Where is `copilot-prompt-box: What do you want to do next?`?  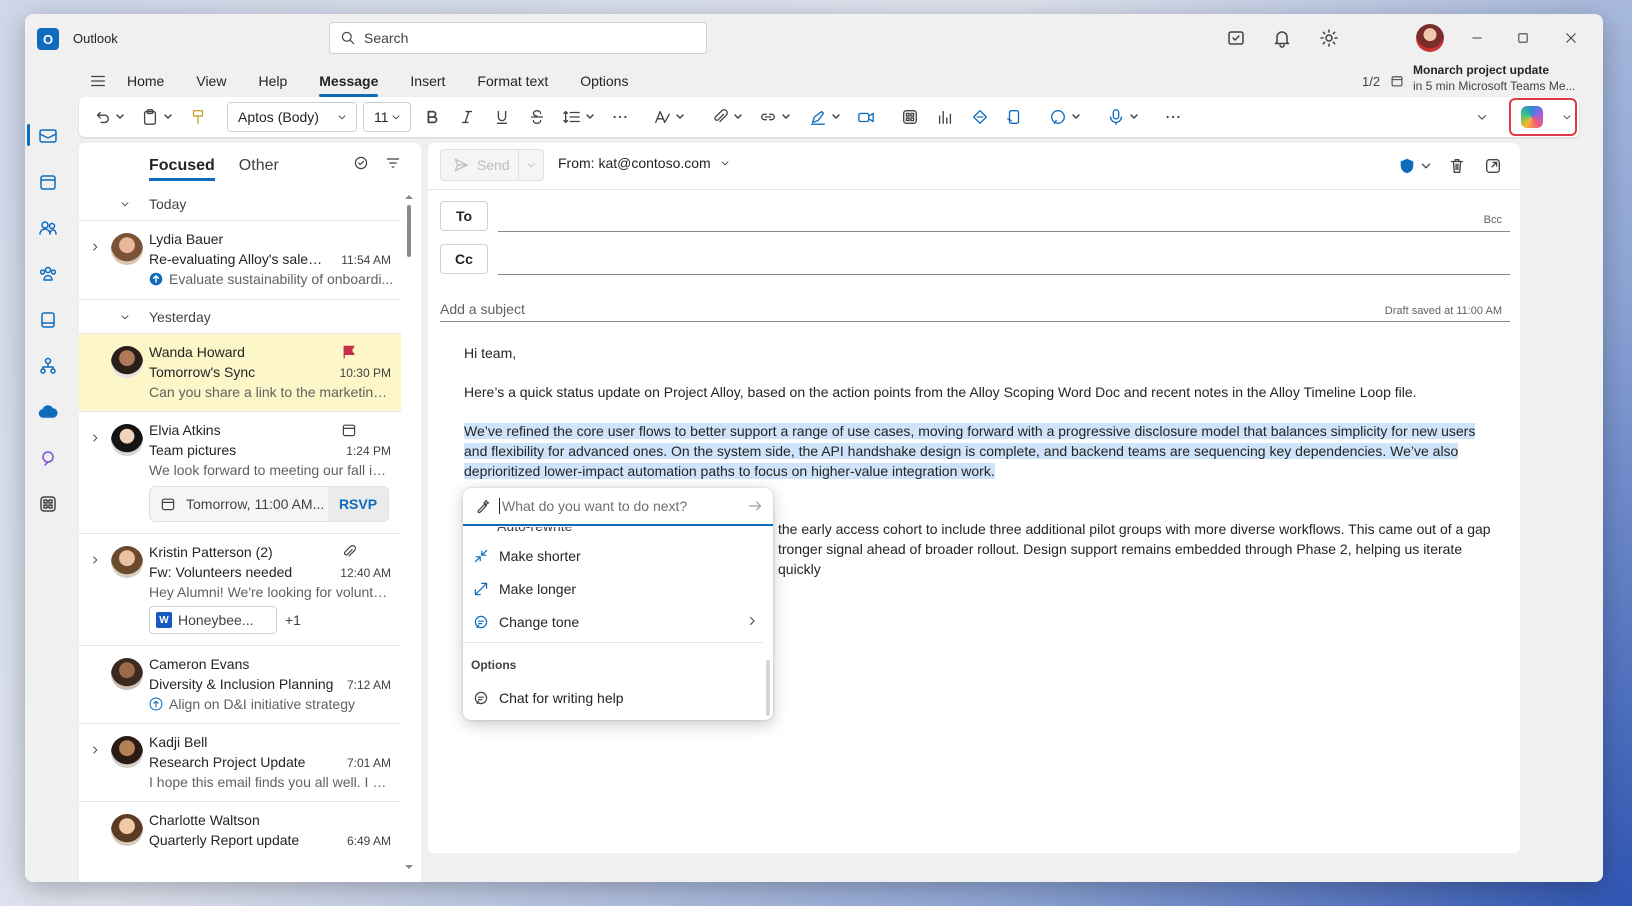 copilot-prompt-box: What do you want to do next? is located at coordinates (618, 507).